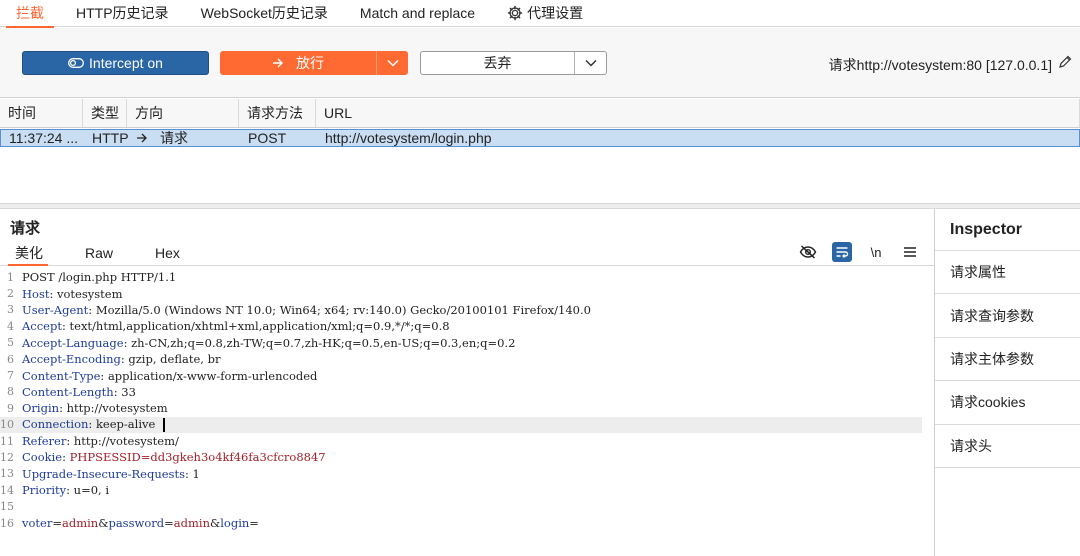 The image size is (1080, 556). What do you see at coordinates (808, 252) in the screenshot?
I see `hide-eye-icon` at bounding box center [808, 252].